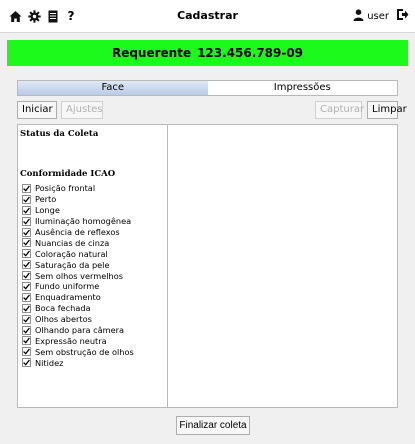  I want to click on capture-tabs: Face Impressões, so click(207, 88).